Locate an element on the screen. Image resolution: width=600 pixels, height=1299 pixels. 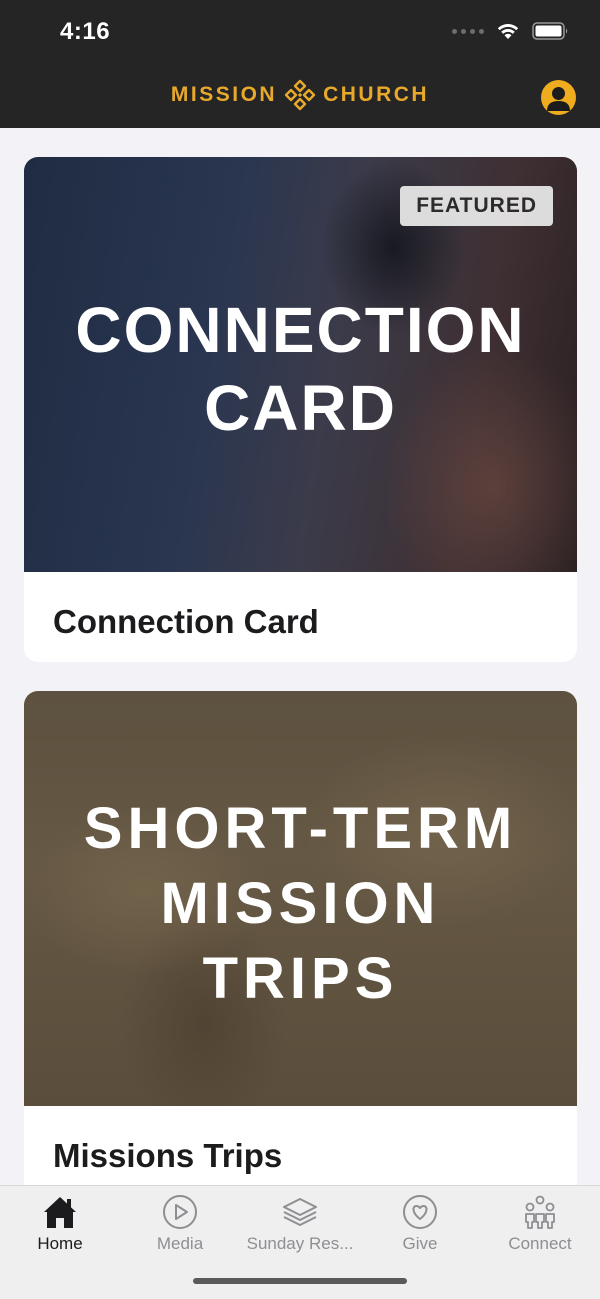
cross-emblem-icon is located at coordinates (300, 95).